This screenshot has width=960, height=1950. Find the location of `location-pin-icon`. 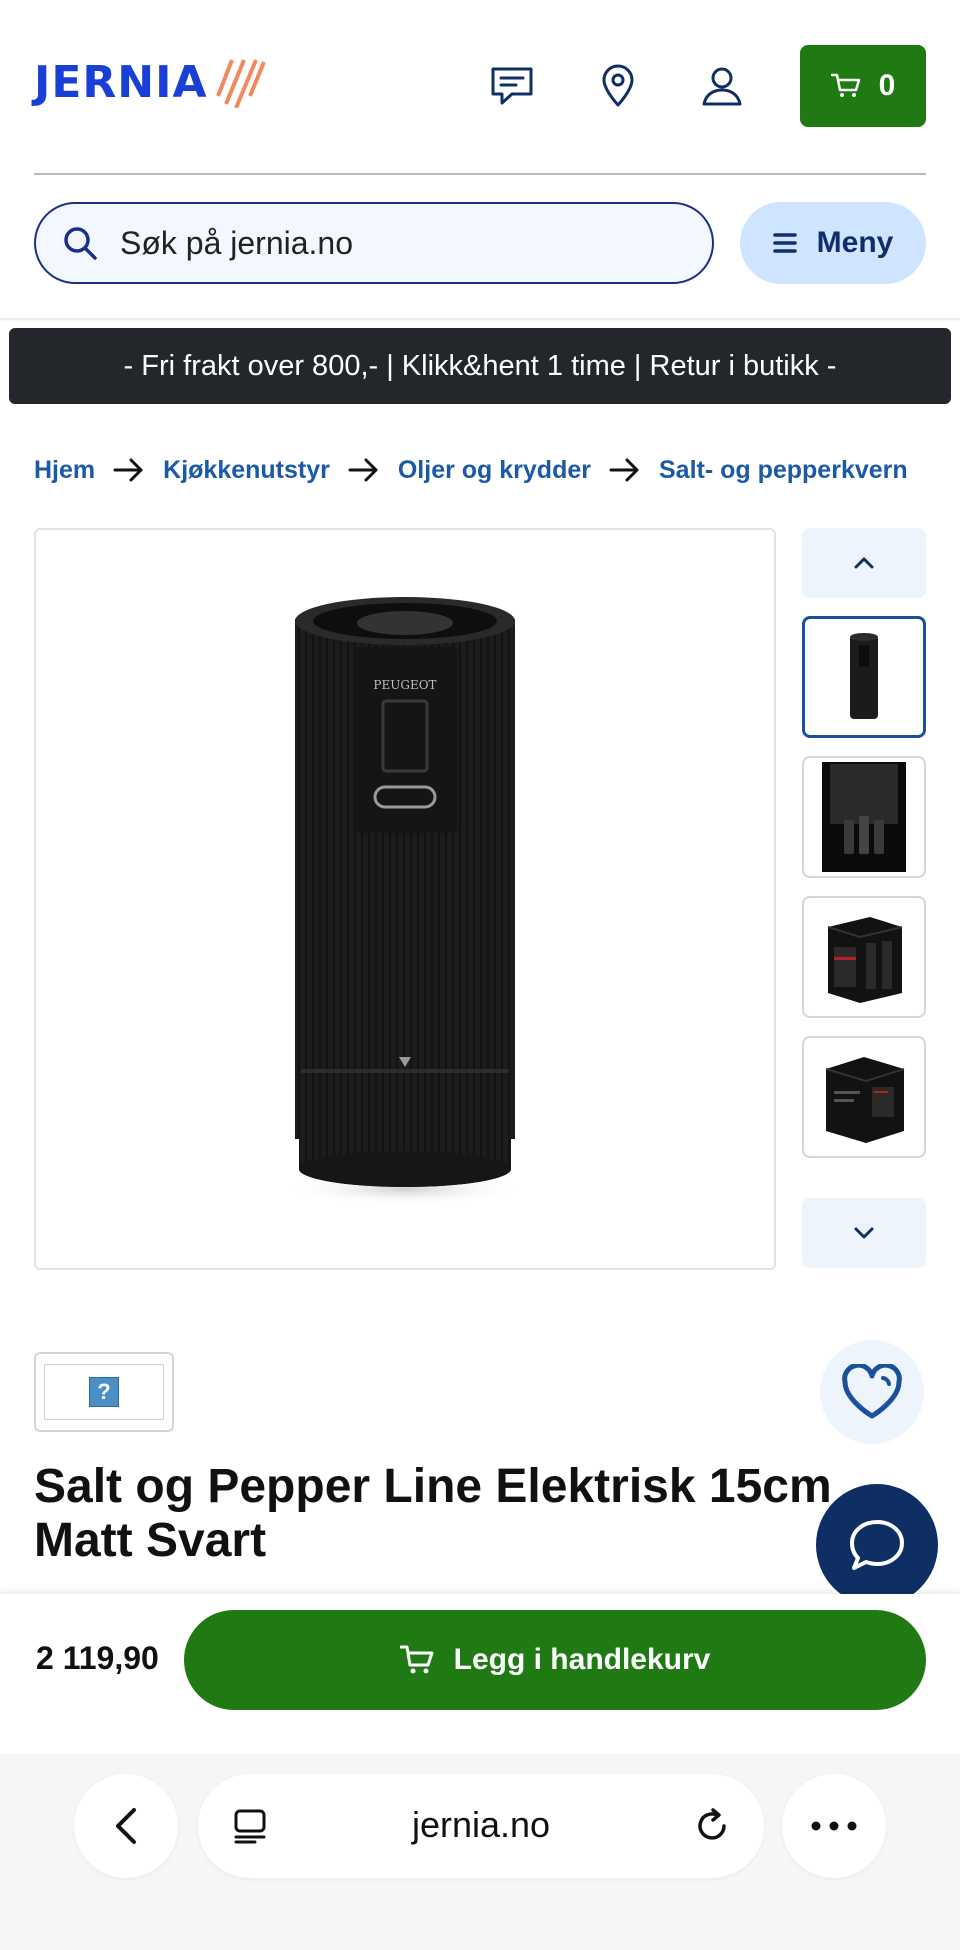

location-pin-icon is located at coordinates (618, 86).